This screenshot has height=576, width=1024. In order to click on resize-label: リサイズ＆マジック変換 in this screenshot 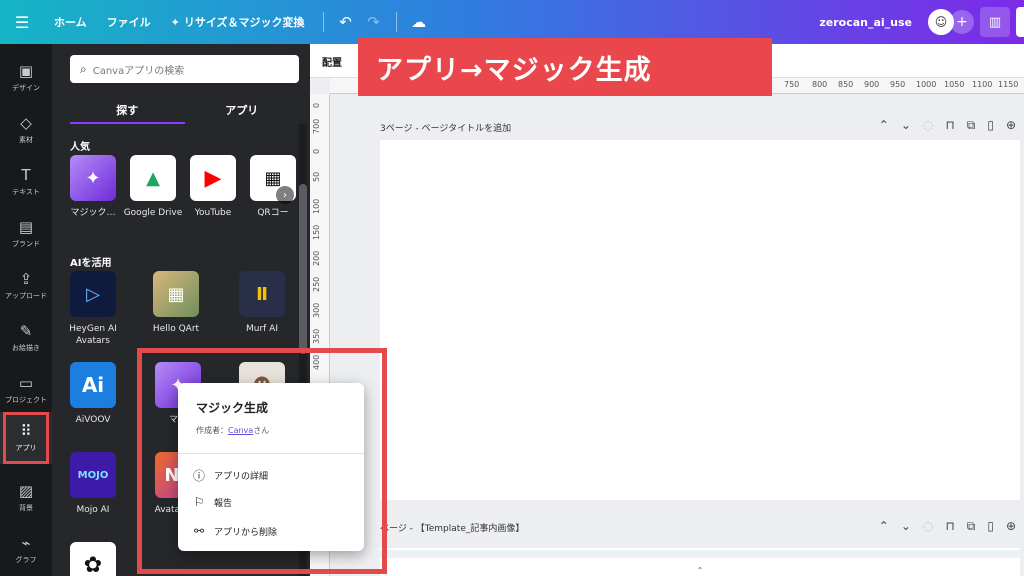, I will do `click(244, 22)`.